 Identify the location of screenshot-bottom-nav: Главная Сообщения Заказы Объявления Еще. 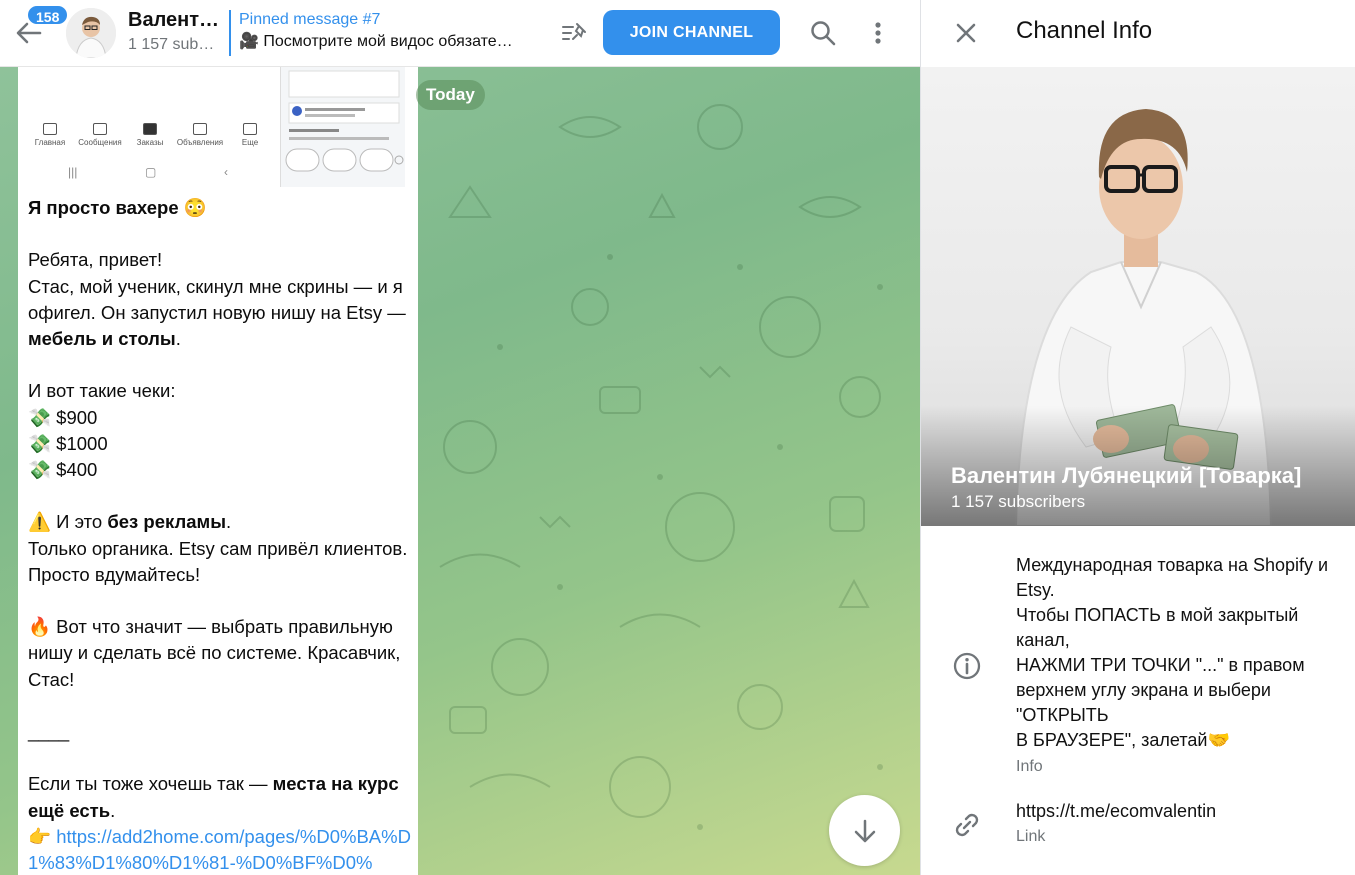
(150, 135).